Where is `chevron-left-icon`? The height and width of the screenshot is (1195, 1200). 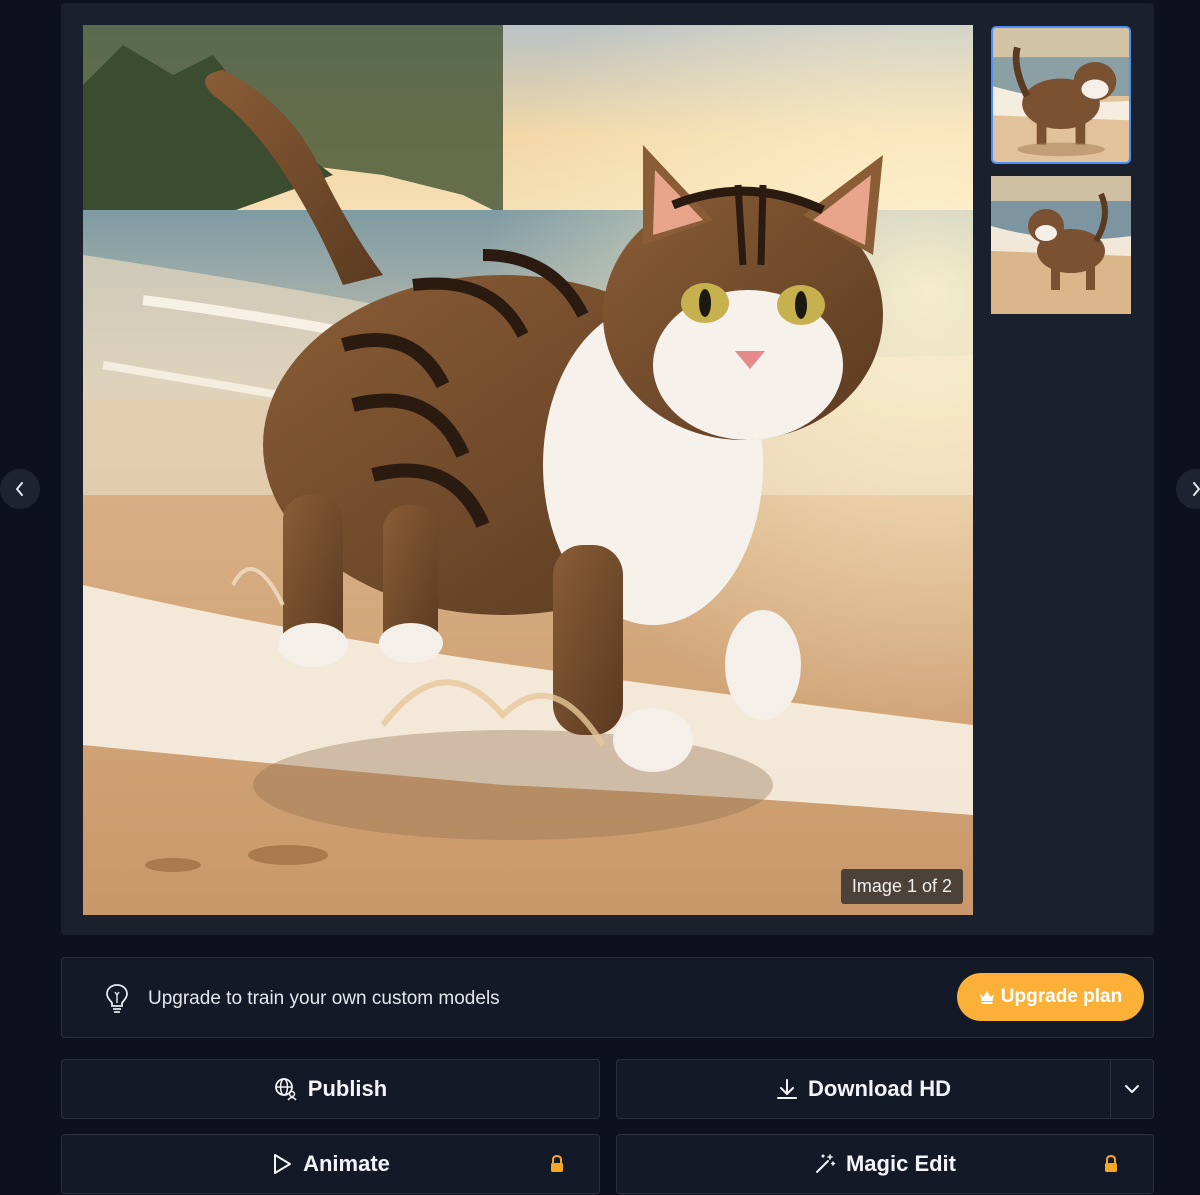 chevron-left-icon is located at coordinates (19, 489).